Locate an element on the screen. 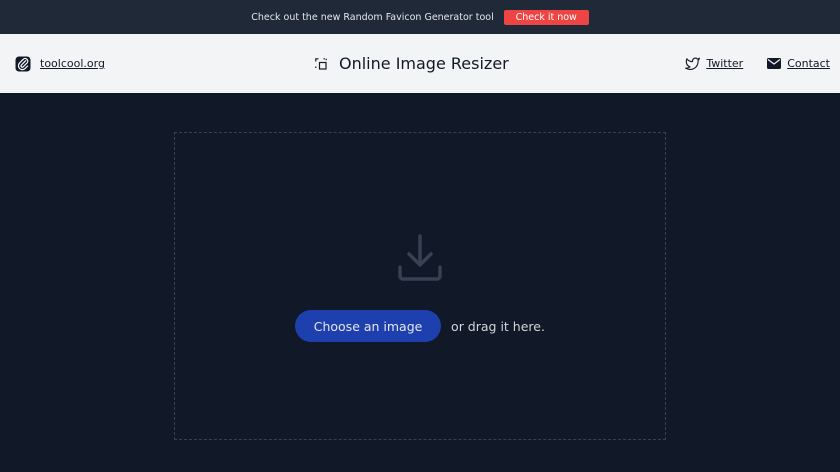  upload-controls: Choose an image or drag it here. is located at coordinates (420, 326).